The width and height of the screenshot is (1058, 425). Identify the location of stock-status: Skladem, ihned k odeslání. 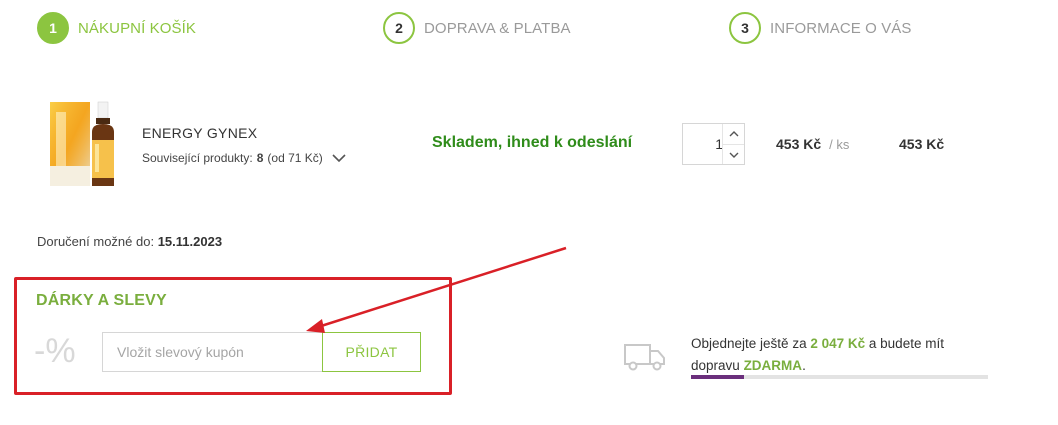
(532, 142).